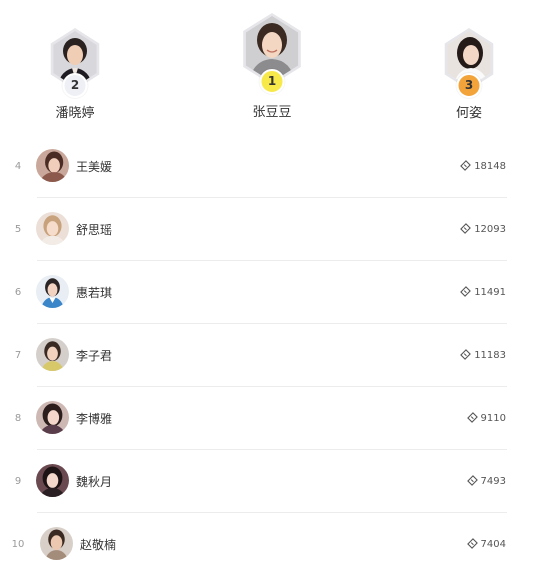 Image resolution: width=551 pixels, height=566 pixels. What do you see at coordinates (275, 180) in the screenshot?
I see `ranking-row: 4 王美媛 18148` at bounding box center [275, 180].